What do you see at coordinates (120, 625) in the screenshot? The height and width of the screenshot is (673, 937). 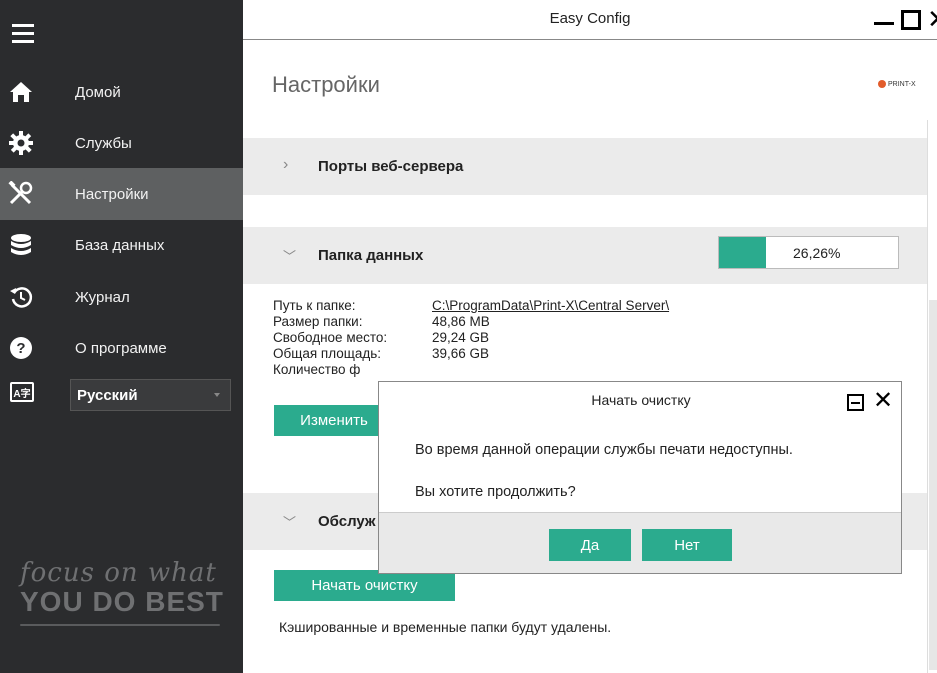 I see `tagline-underline` at bounding box center [120, 625].